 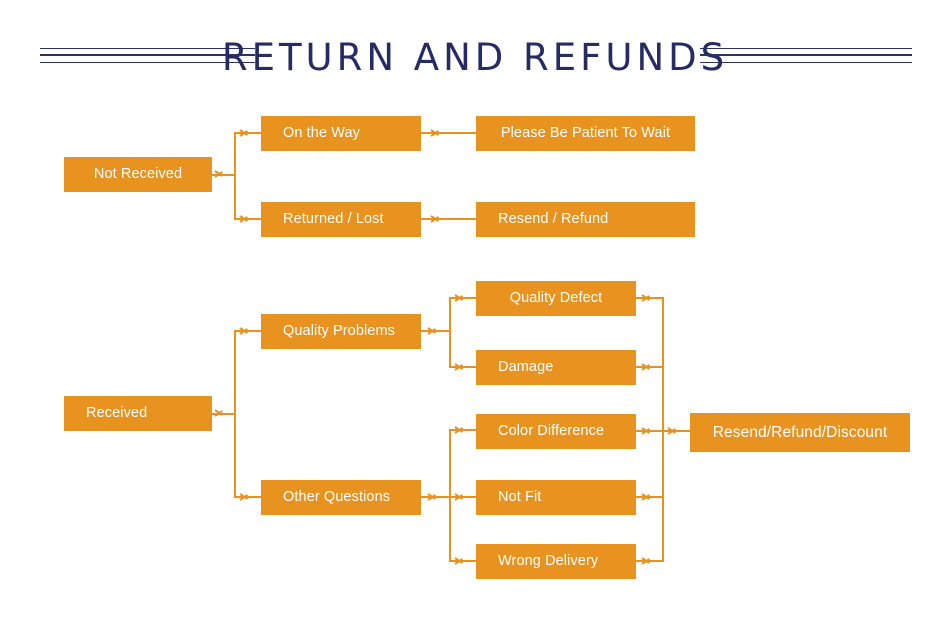 What do you see at coordinates (448, 219) in the screenshot?
I see `connector-returned-lost-to-outcome` at bounding box center [448, 219].